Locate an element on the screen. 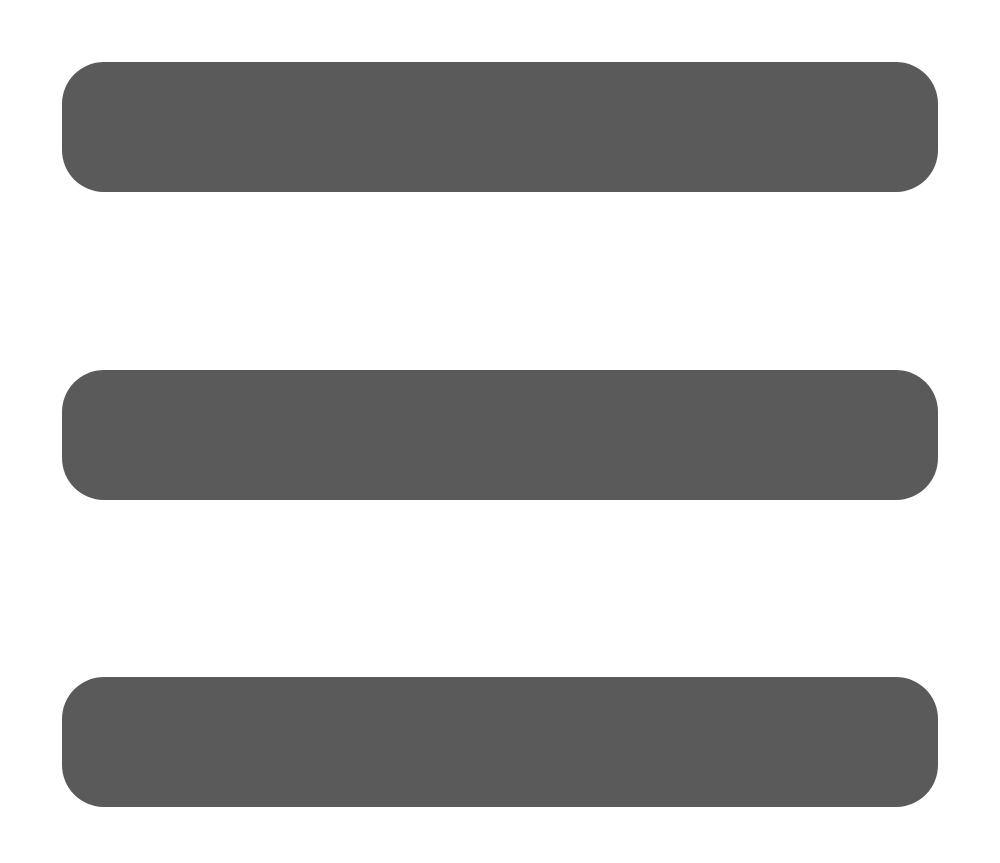 This screenshot has width=1000, height=863. menu-icon-bar-middle is located at coordinates (500, 435).